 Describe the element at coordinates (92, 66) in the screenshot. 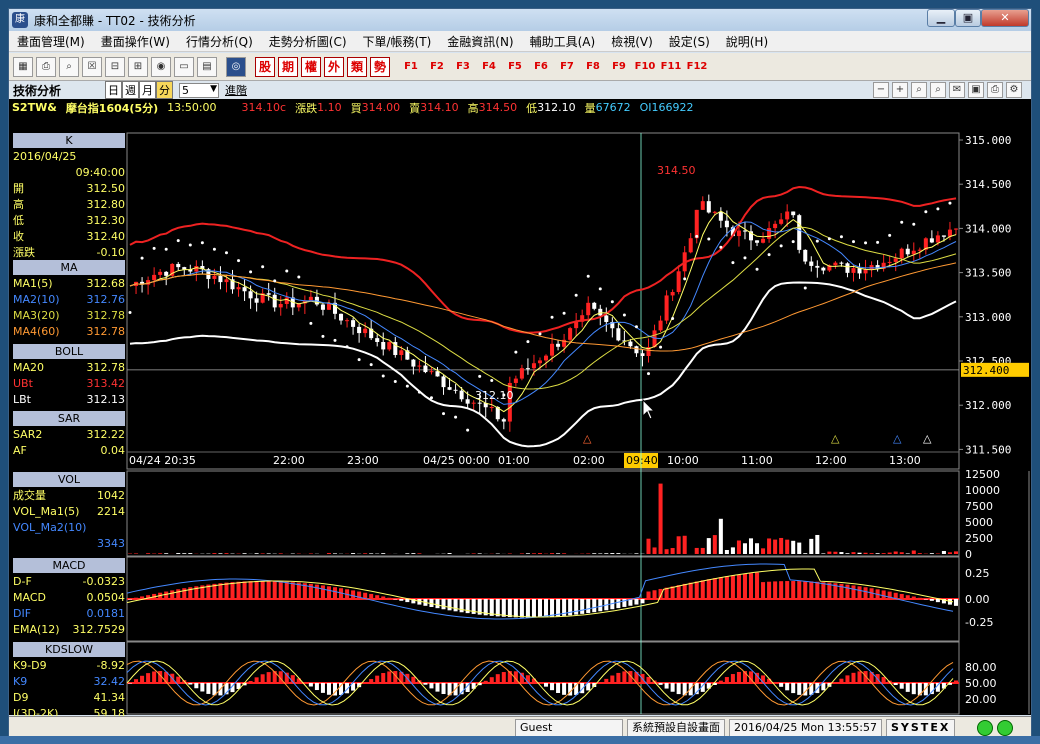

I see `close-window-icon: ☒` at that location.